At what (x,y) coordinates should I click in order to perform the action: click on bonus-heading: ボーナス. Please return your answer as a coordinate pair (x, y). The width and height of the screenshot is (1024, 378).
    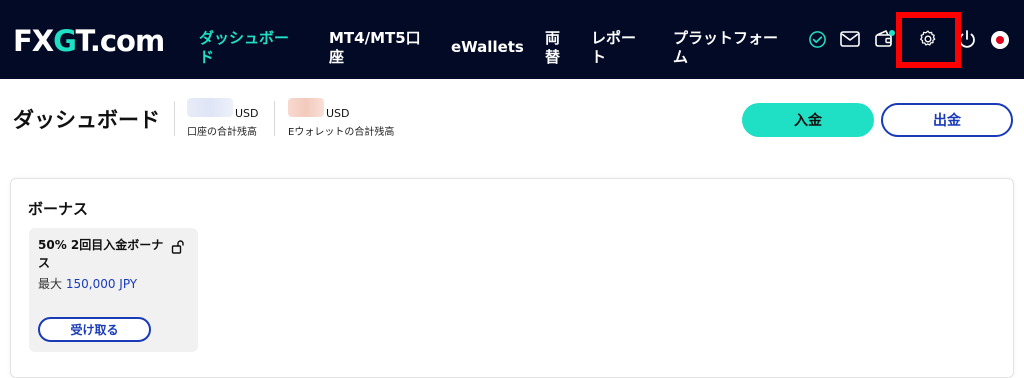
    Looking at the image, I should click on (58, 209).